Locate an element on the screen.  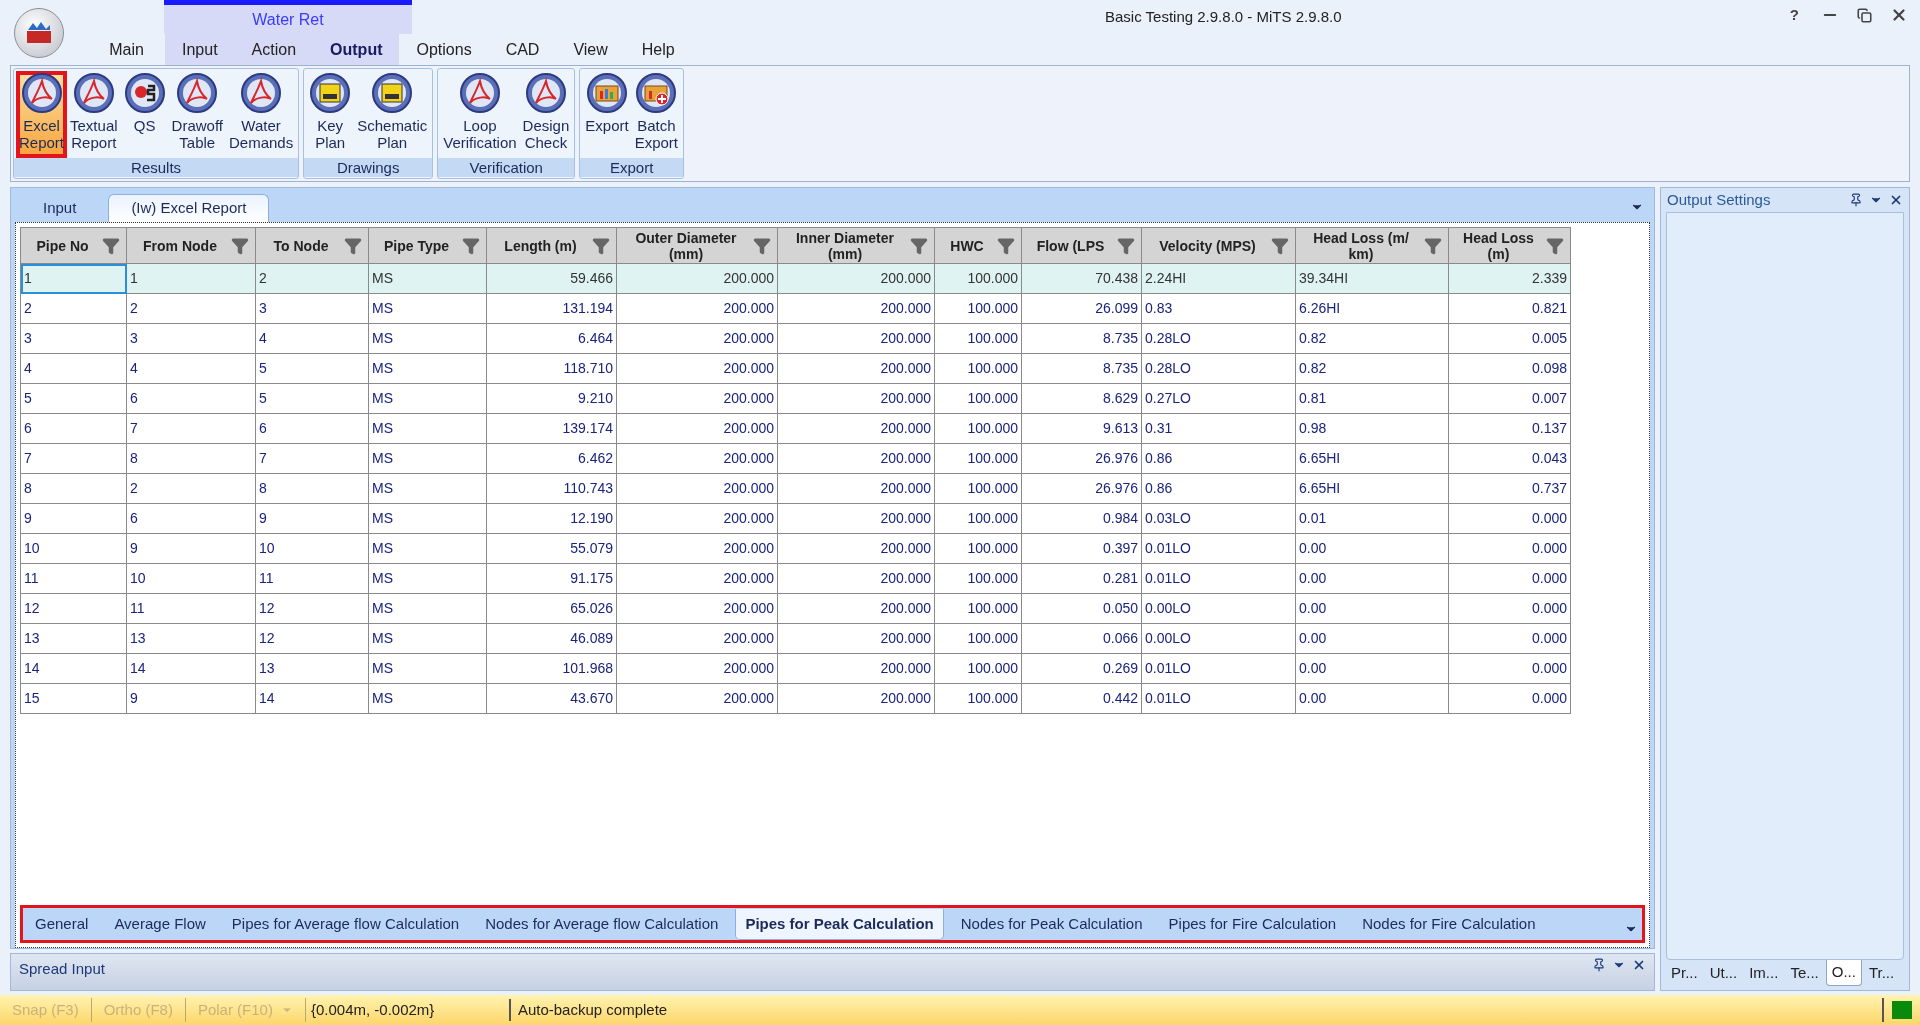
help-button: ? is located at coordinates (1794, 15).